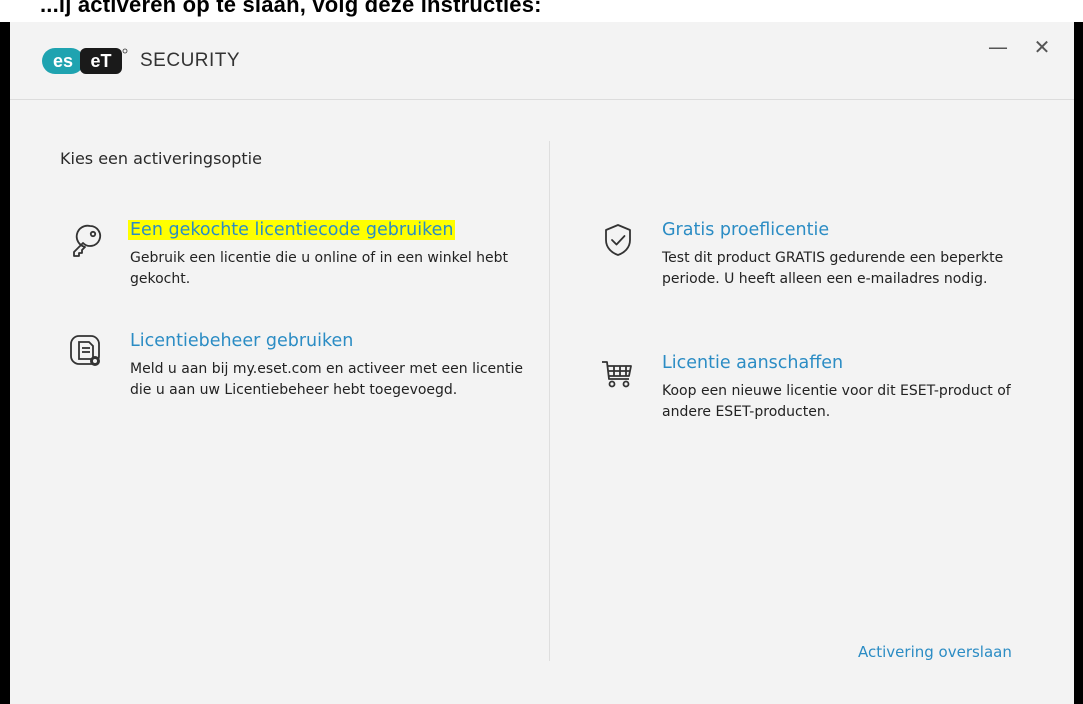 The image size is (1083, 704). What do you see at coordinates (85, 350) in the screenshot?
I see `license-manager-icon` at bounding box center [85, 350].